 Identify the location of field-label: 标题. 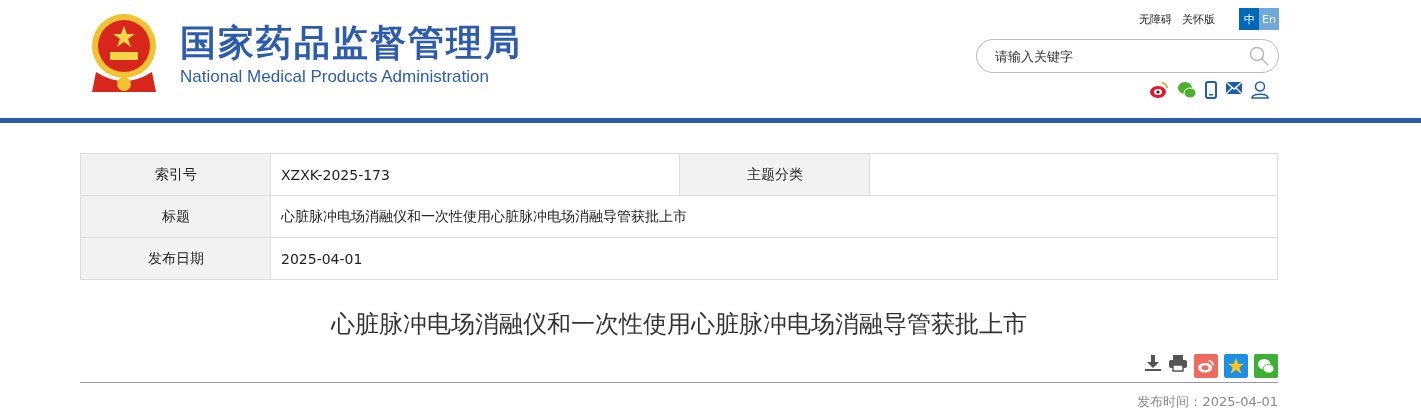
(176, 216).